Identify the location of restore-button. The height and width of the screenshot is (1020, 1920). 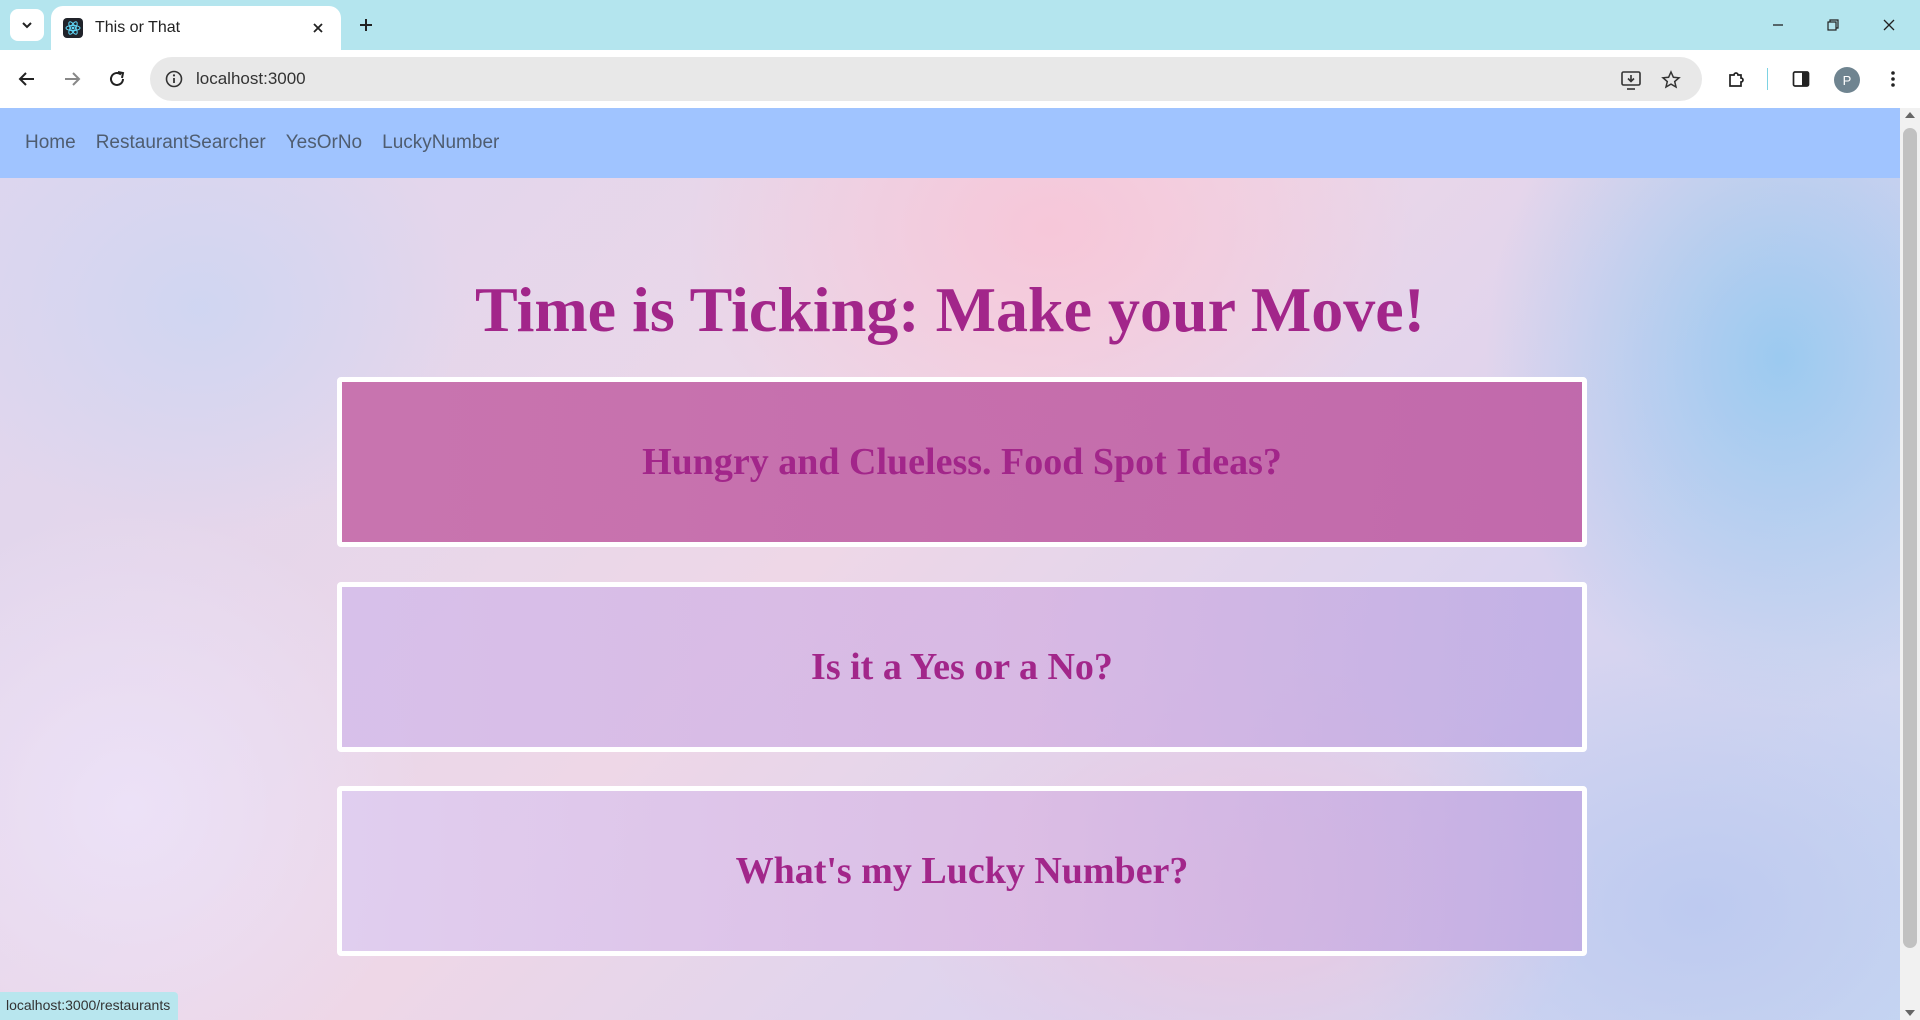
(1833, 25).